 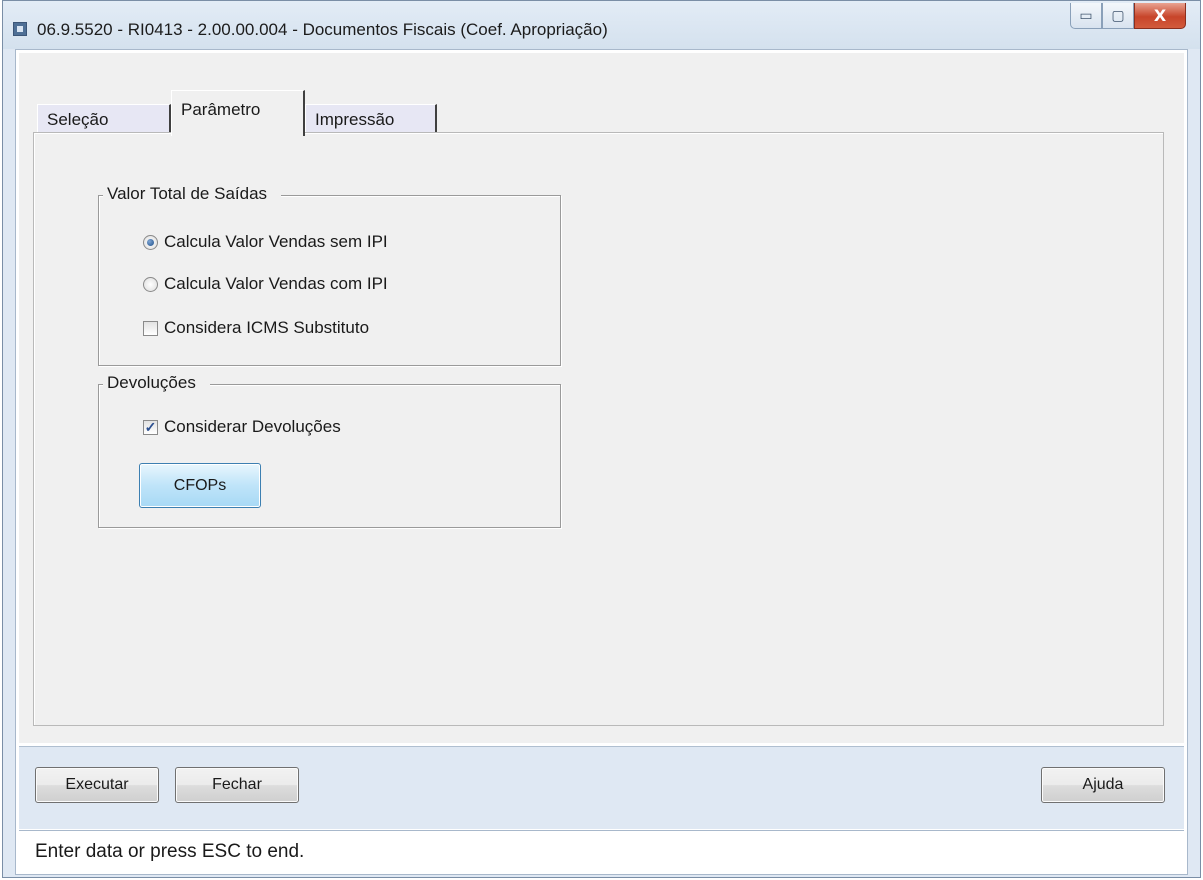 What do you see at coordinates (150, 284) in the screenshot?
I see `radio-unselected-icon` at bounding box center [150, 284].